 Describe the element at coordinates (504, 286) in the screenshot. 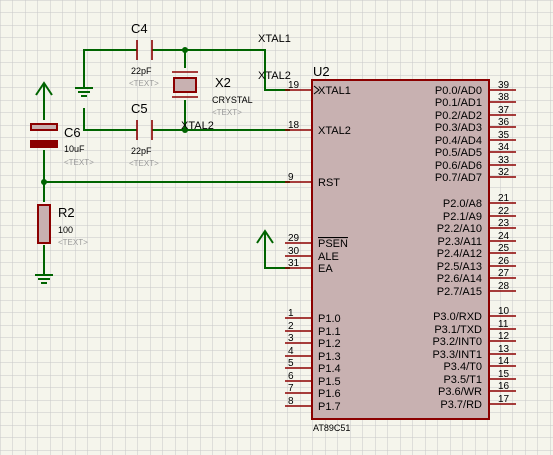

I see `pin-number: 28` at that location.